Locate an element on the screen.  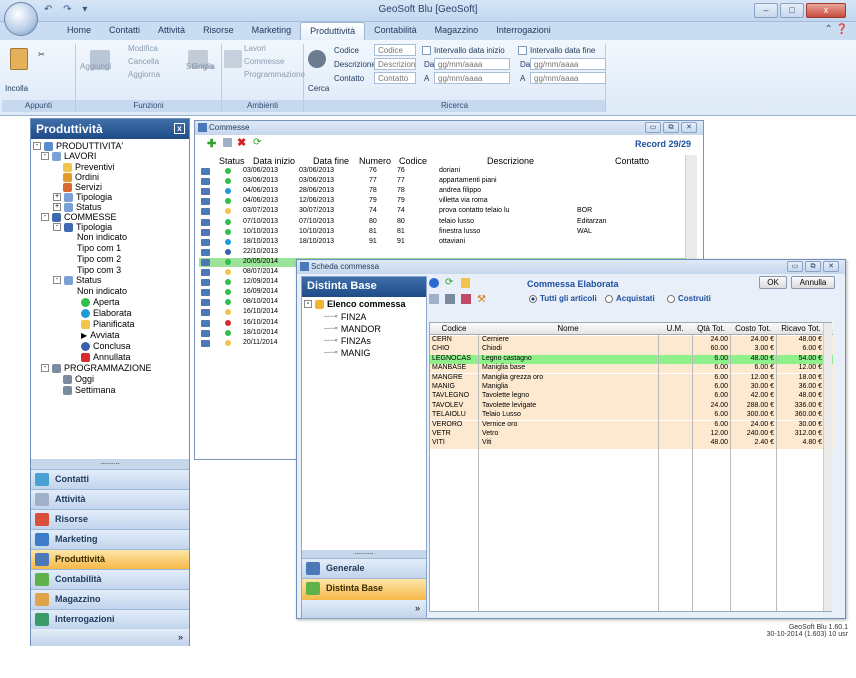
grid-row: VITI Viti 48.00 2.40 € 4.80 € is located at coordinates (631, 444).